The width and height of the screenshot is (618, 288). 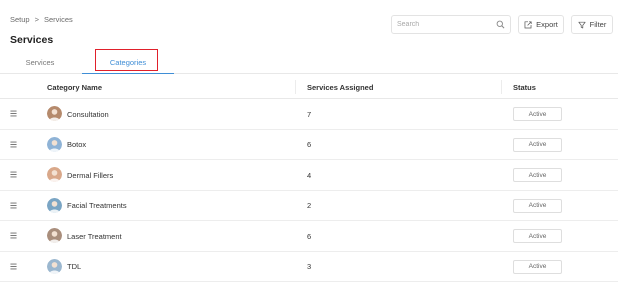 I want to click on table-header: Category Name Services Assigned Status, so click(x=309, y=87).